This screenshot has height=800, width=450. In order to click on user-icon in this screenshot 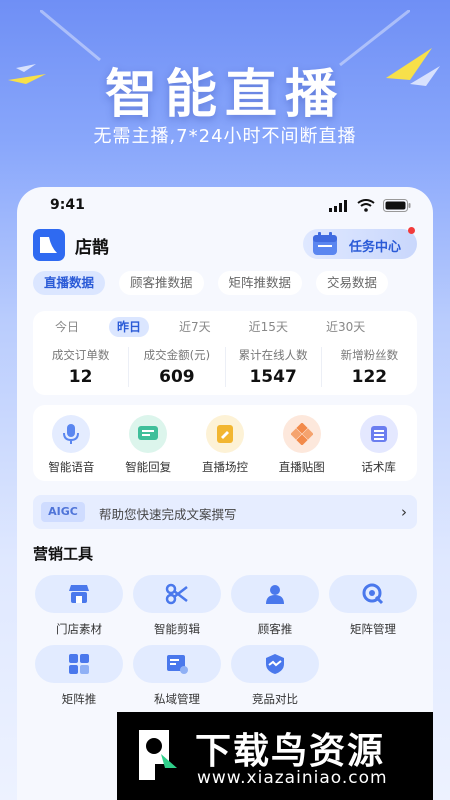, I will do `click(275, 594)`.